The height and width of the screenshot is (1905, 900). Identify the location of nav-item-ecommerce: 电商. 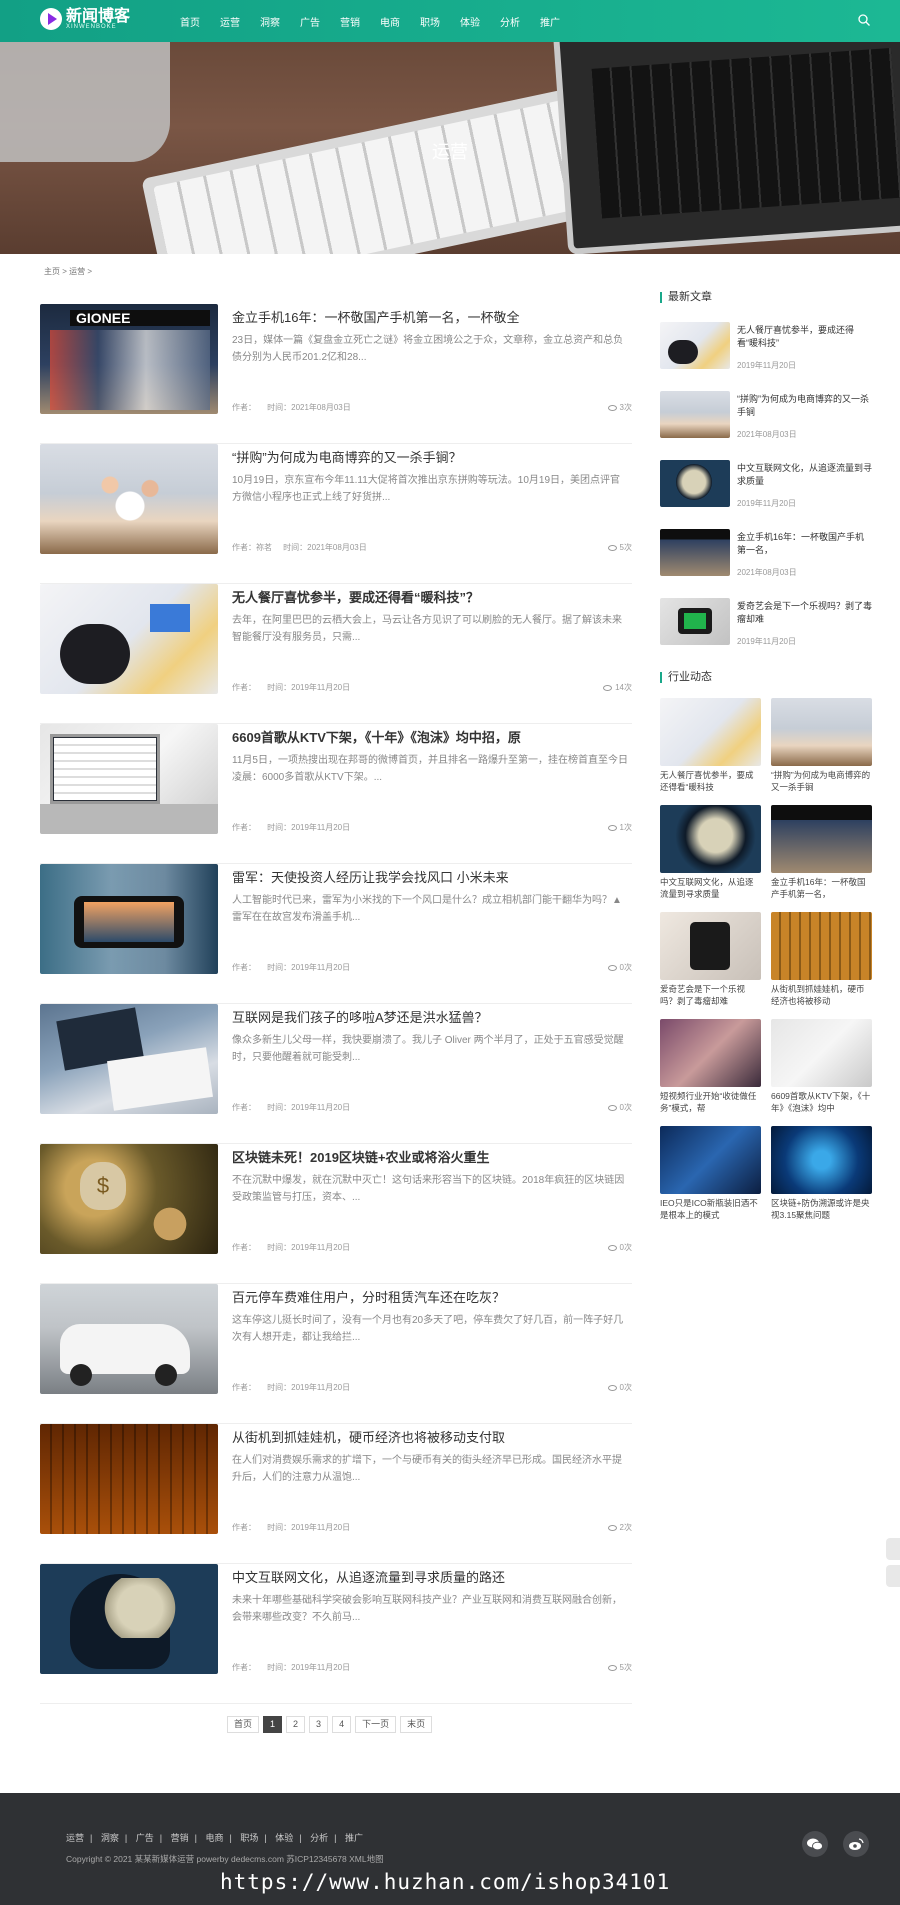
(390, 21).